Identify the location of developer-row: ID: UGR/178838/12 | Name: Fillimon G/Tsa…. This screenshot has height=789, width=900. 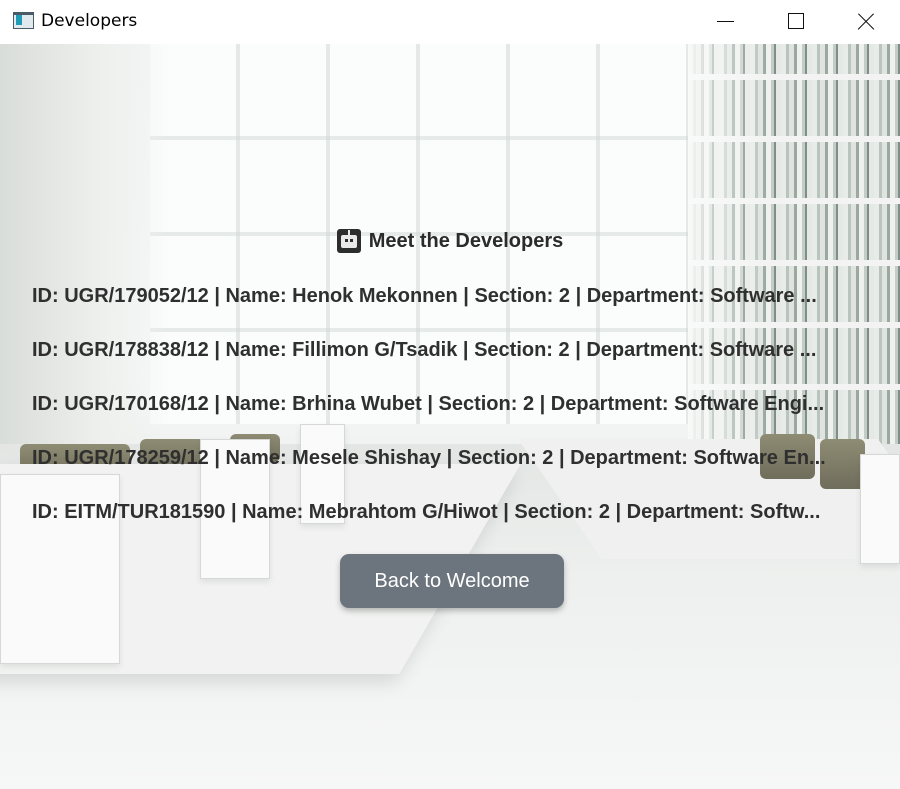
(424, 350).